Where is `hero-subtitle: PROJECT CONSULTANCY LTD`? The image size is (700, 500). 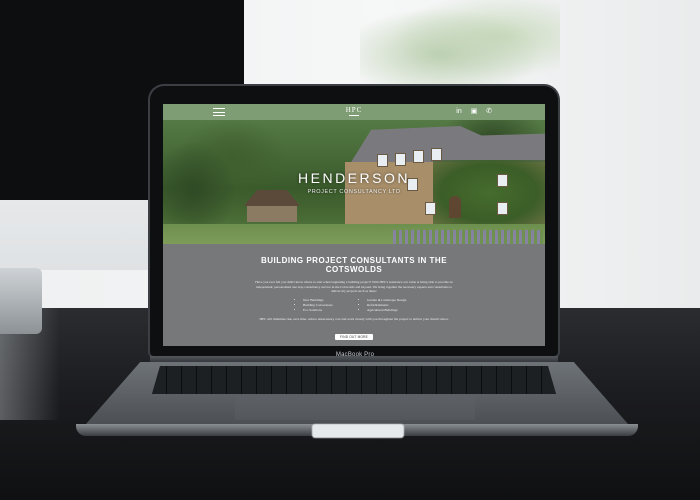 hero-subtitle: PROJECT CONSULTANCY LTD is located at coordinates (354, 192).